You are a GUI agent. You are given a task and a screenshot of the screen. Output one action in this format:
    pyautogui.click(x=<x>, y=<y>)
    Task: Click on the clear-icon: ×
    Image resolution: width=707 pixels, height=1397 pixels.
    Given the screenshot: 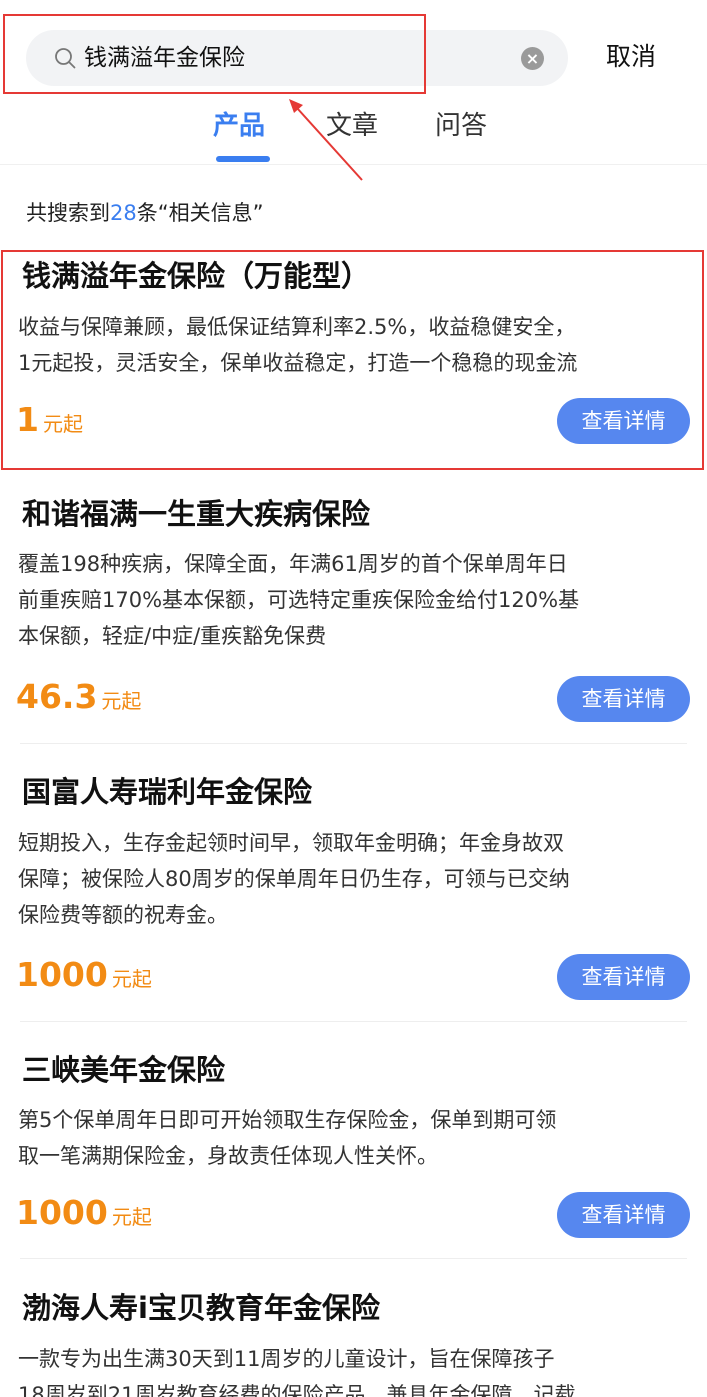 What is the action you would take?
    pyautogui.click(x=532, y=58)
    